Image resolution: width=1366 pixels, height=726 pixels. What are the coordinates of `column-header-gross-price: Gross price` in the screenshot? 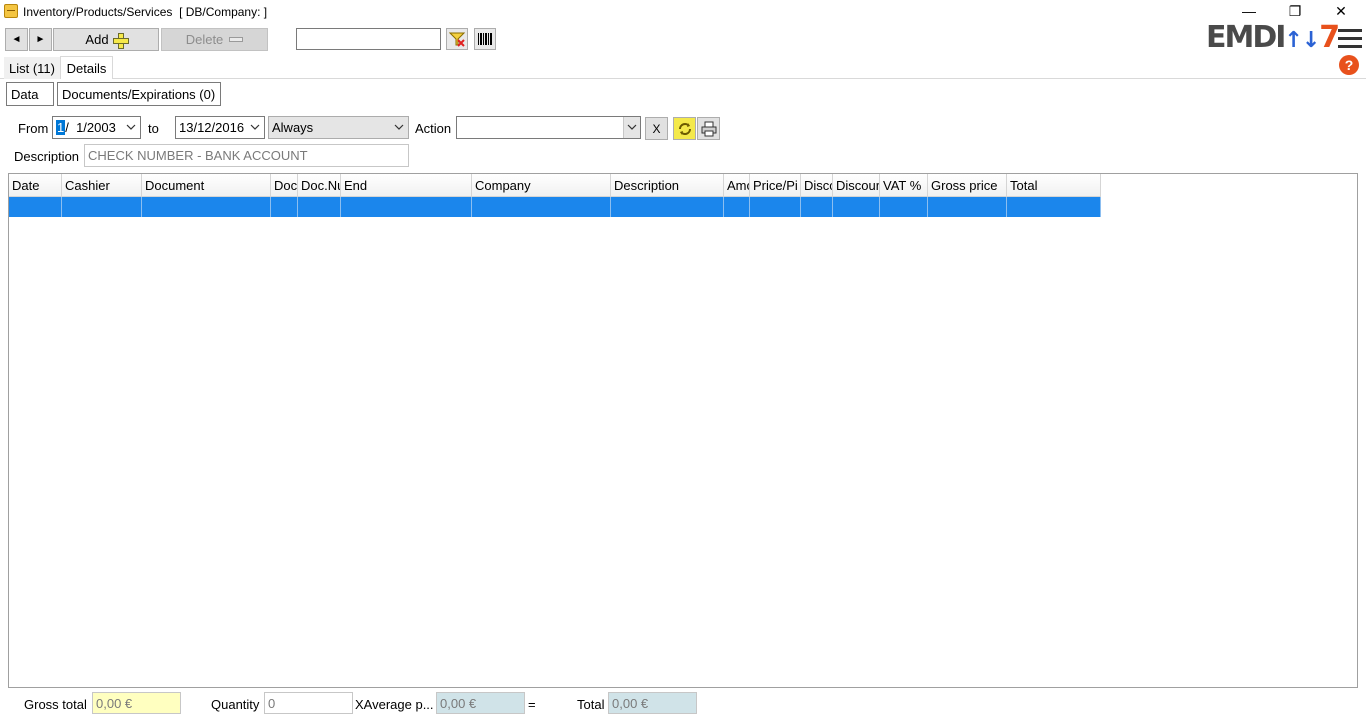 It's located at (967, 185).